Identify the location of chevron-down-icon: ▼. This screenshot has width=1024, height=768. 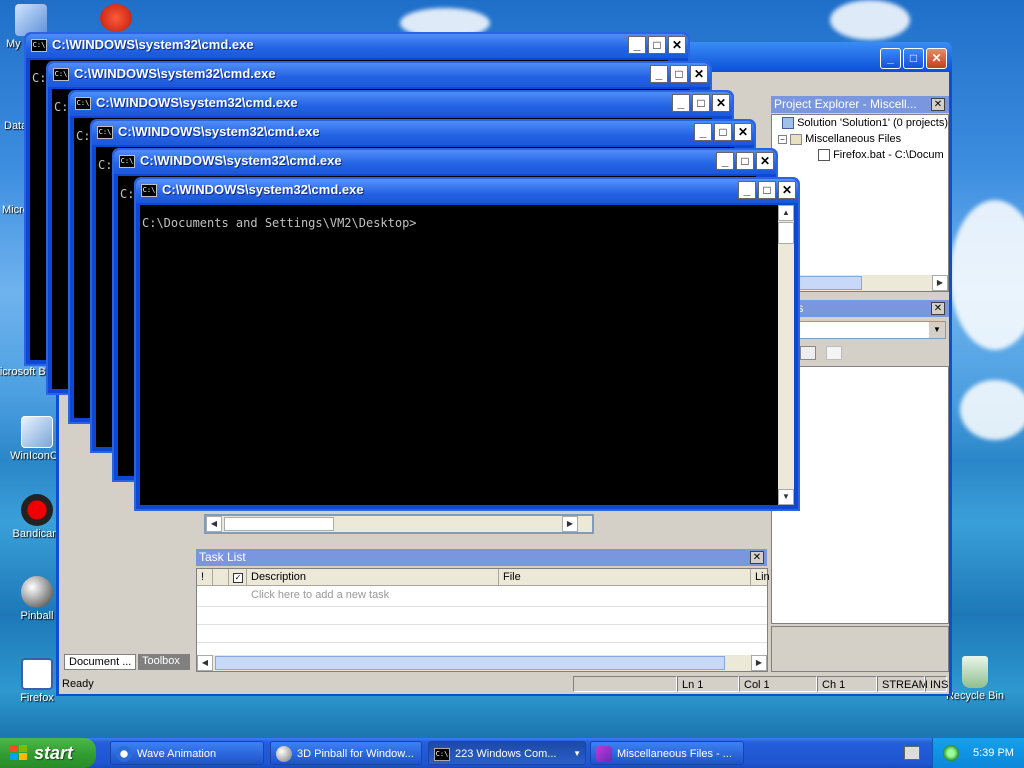
(937, 330).